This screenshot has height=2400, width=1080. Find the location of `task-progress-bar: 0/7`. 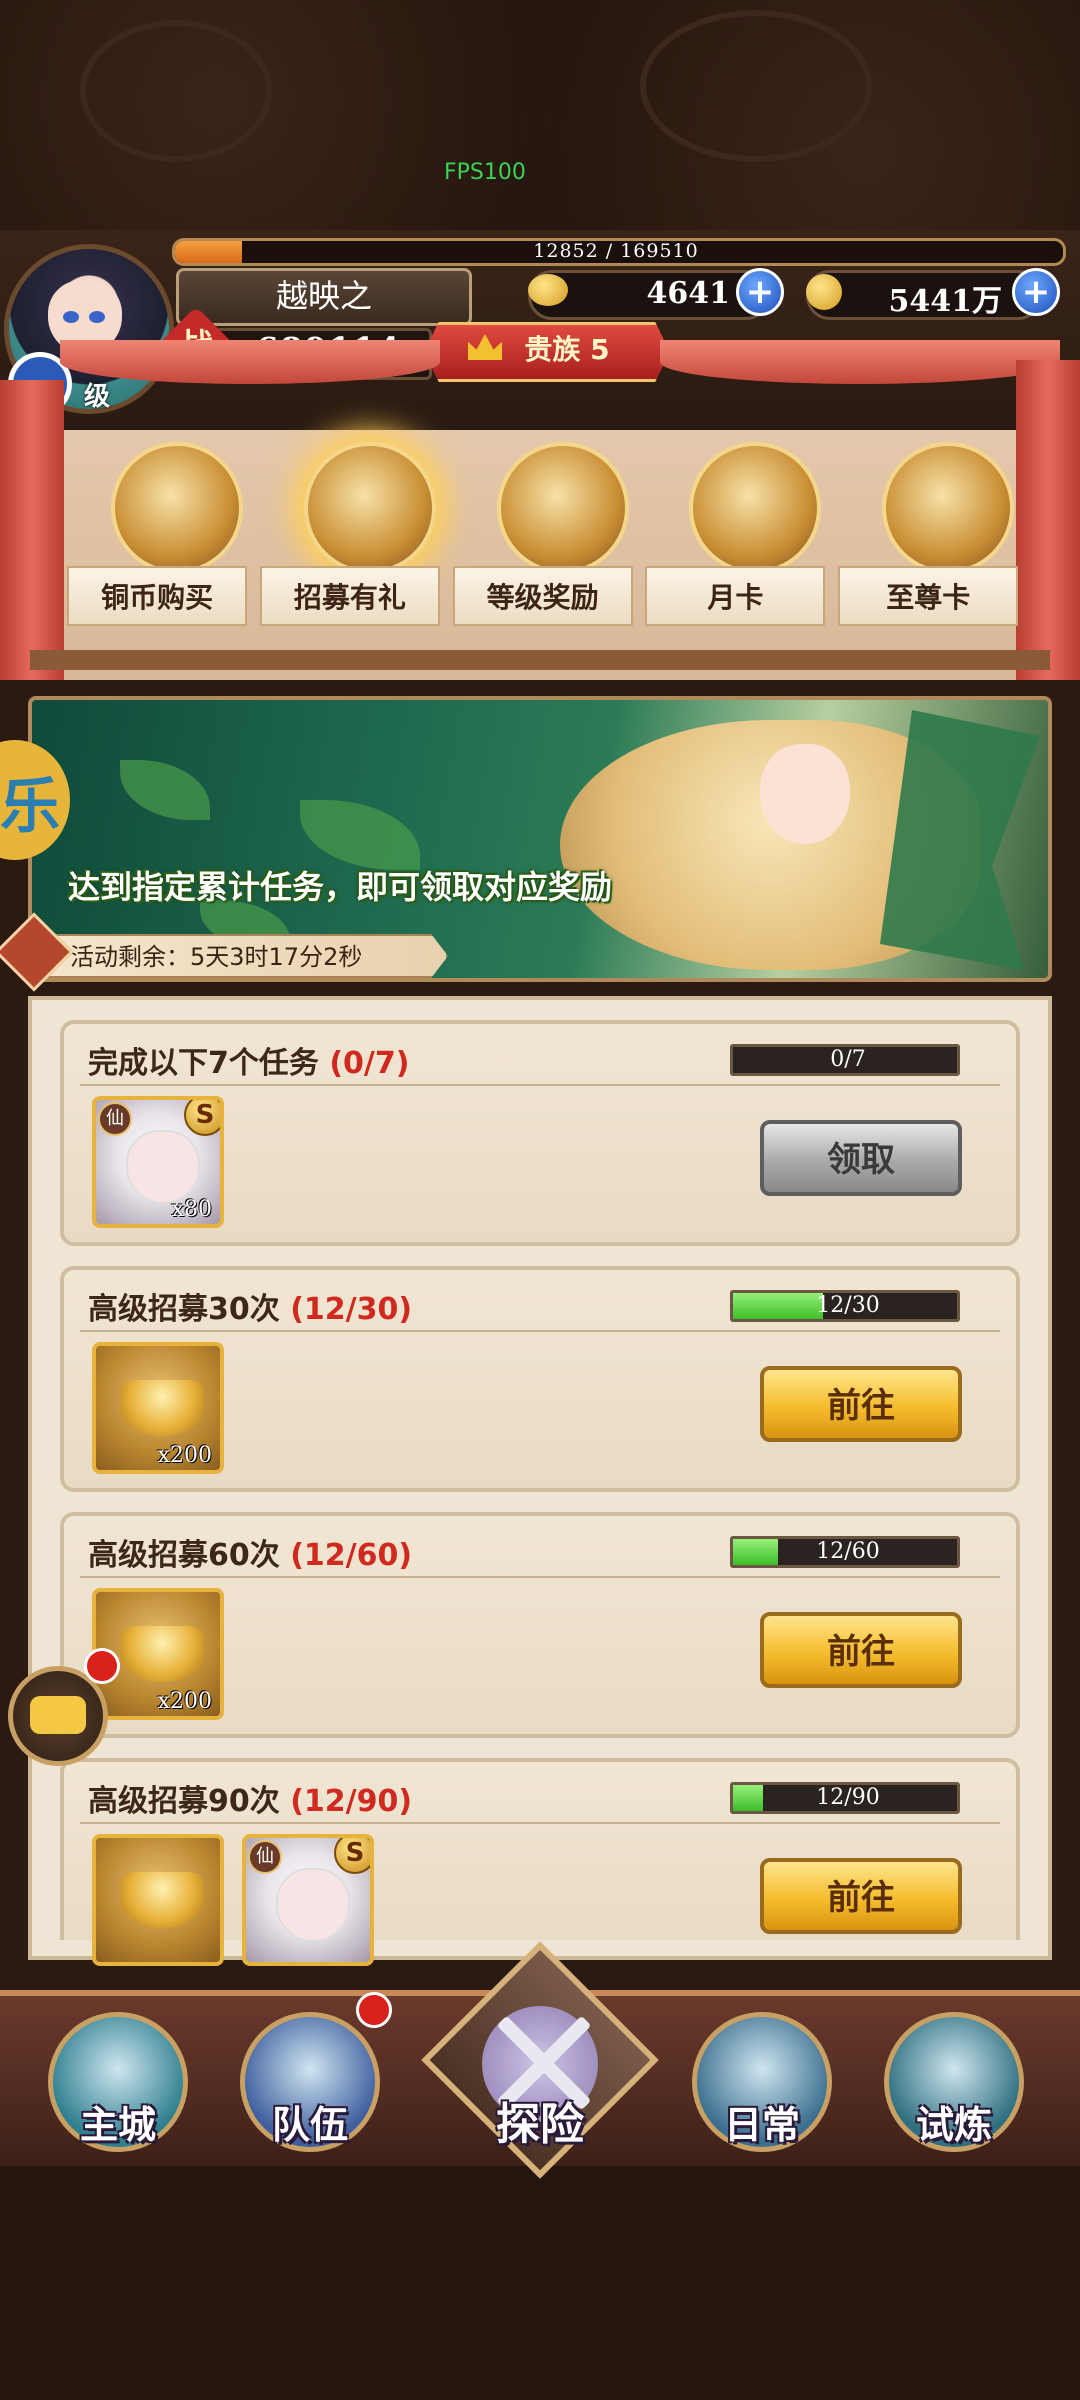

task-progress-bar: 0/7 is located at coordinates (845, 1060).